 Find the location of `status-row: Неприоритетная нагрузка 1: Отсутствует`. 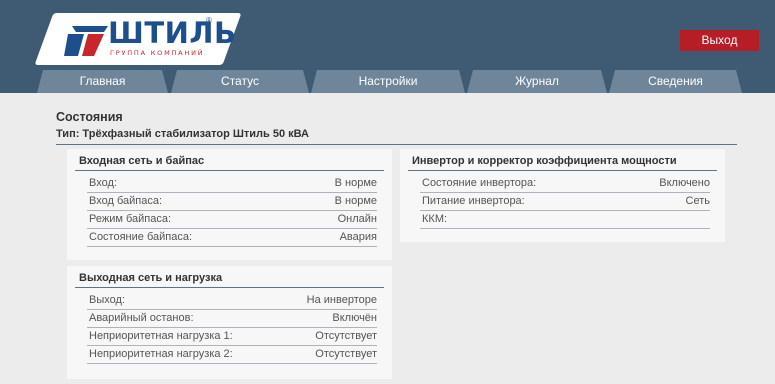

status-row: Неприоритетная нагрузка 1: Отсутствует is located at coordinates (232, 337).